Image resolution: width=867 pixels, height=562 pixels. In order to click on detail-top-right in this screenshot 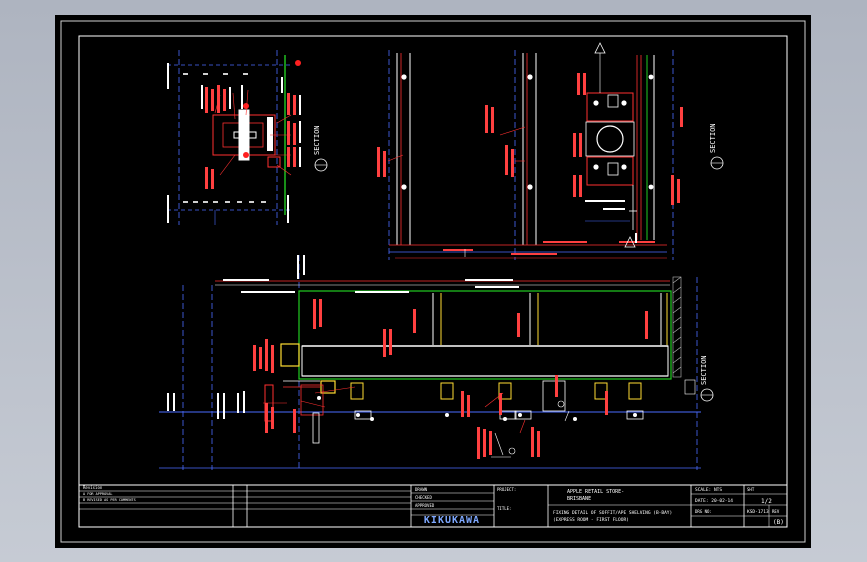, I will do `click(628, 145)`.